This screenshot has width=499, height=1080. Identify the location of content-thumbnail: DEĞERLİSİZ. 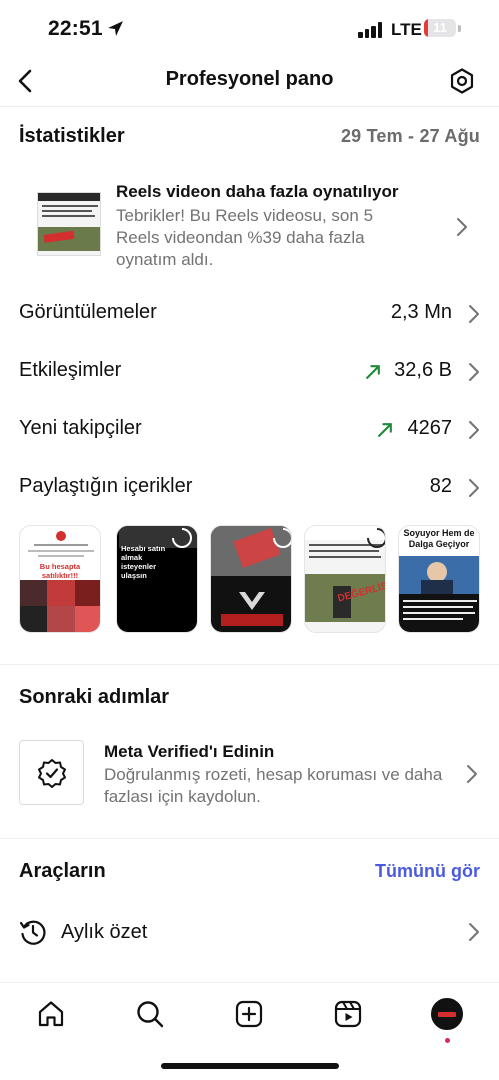
(345, 579).